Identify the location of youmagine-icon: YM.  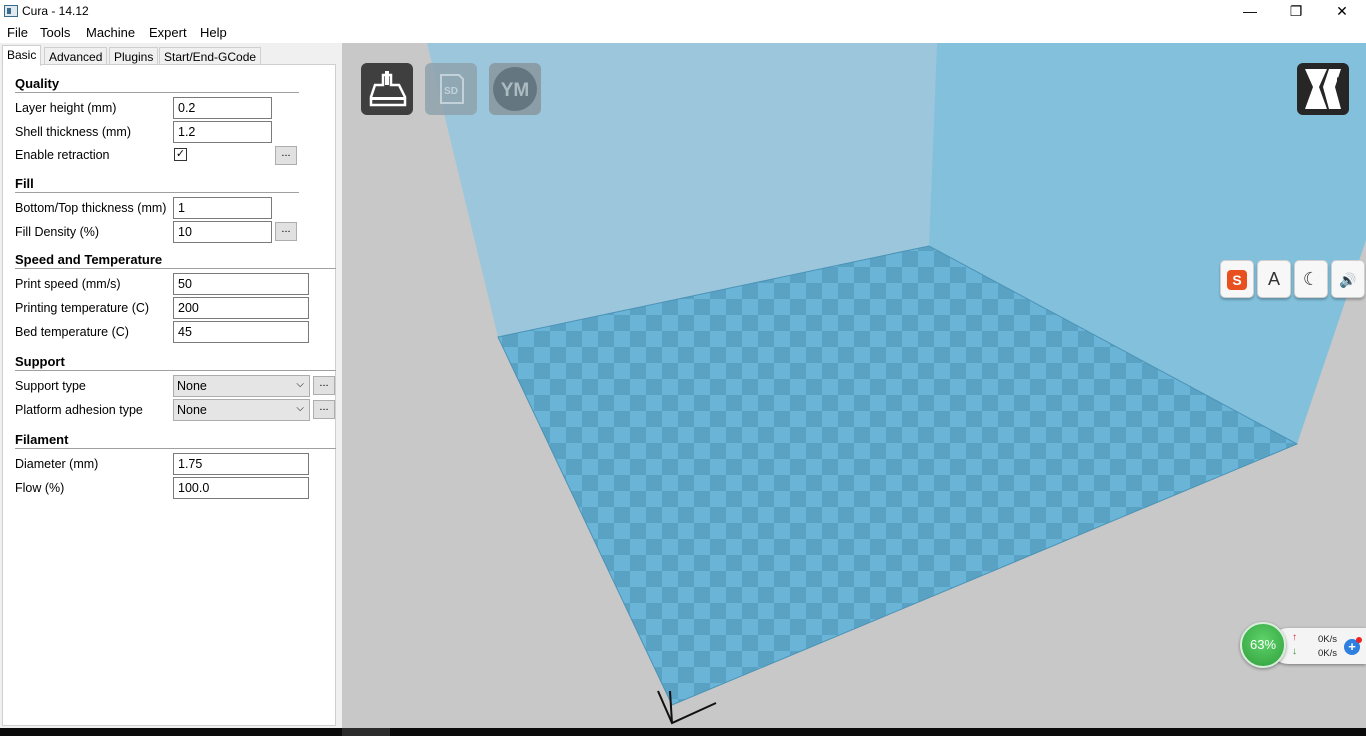
(515, 89).